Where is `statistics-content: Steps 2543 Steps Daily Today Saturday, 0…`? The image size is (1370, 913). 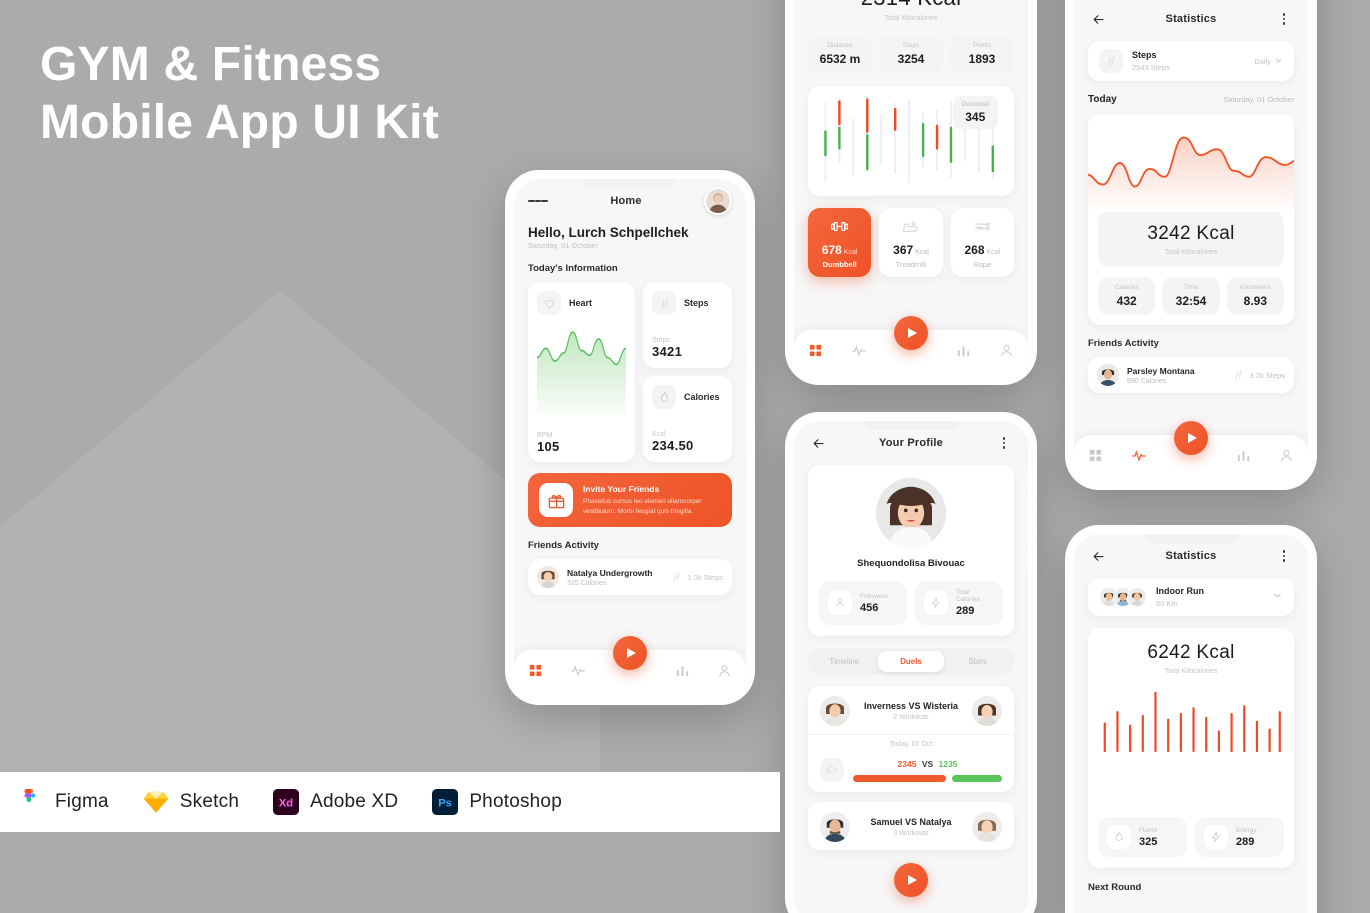
statistics-content: Steps 2543 Steps Daily Today Saturday, 0… is located at coordinates (1191, 217).